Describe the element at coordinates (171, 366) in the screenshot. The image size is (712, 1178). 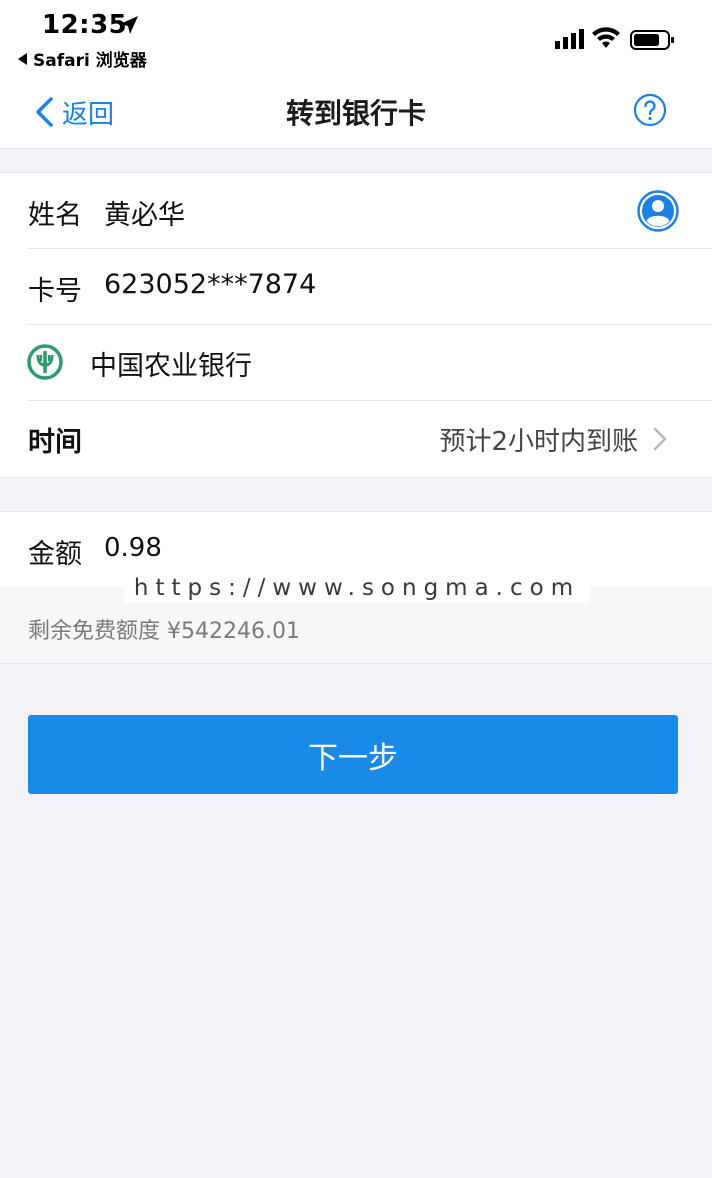
I see `bank-name: 中国农业银行` at that location.